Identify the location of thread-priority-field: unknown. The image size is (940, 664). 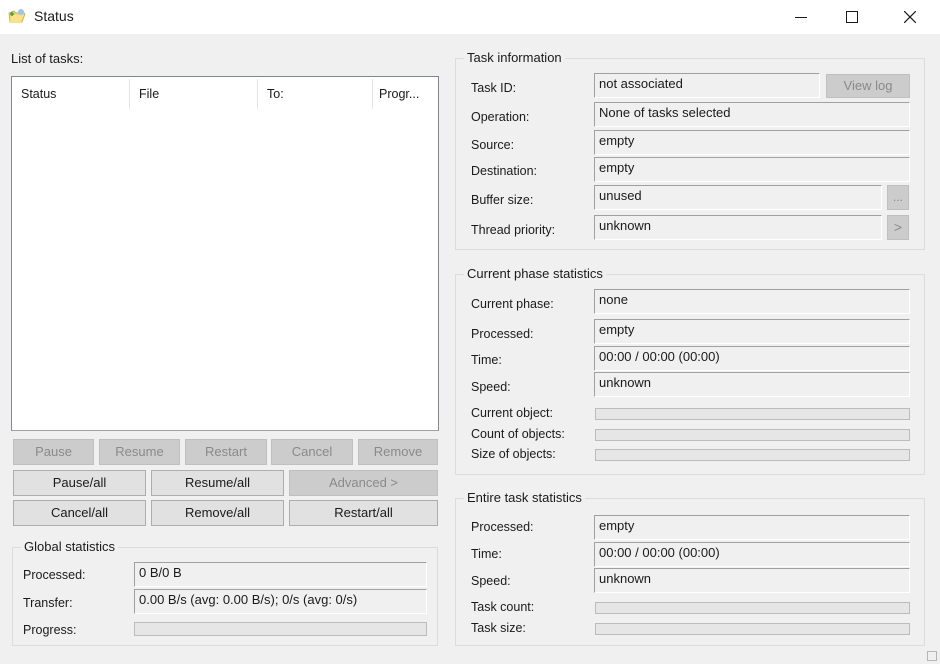
(738, 227).